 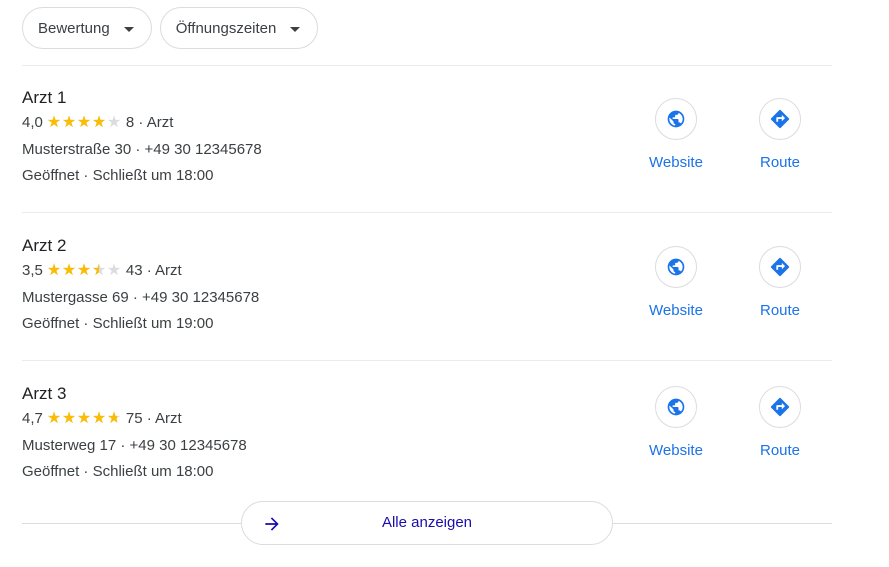 I want to click on review-count-category: 8 · Arzt, so click(x=149, y=122).